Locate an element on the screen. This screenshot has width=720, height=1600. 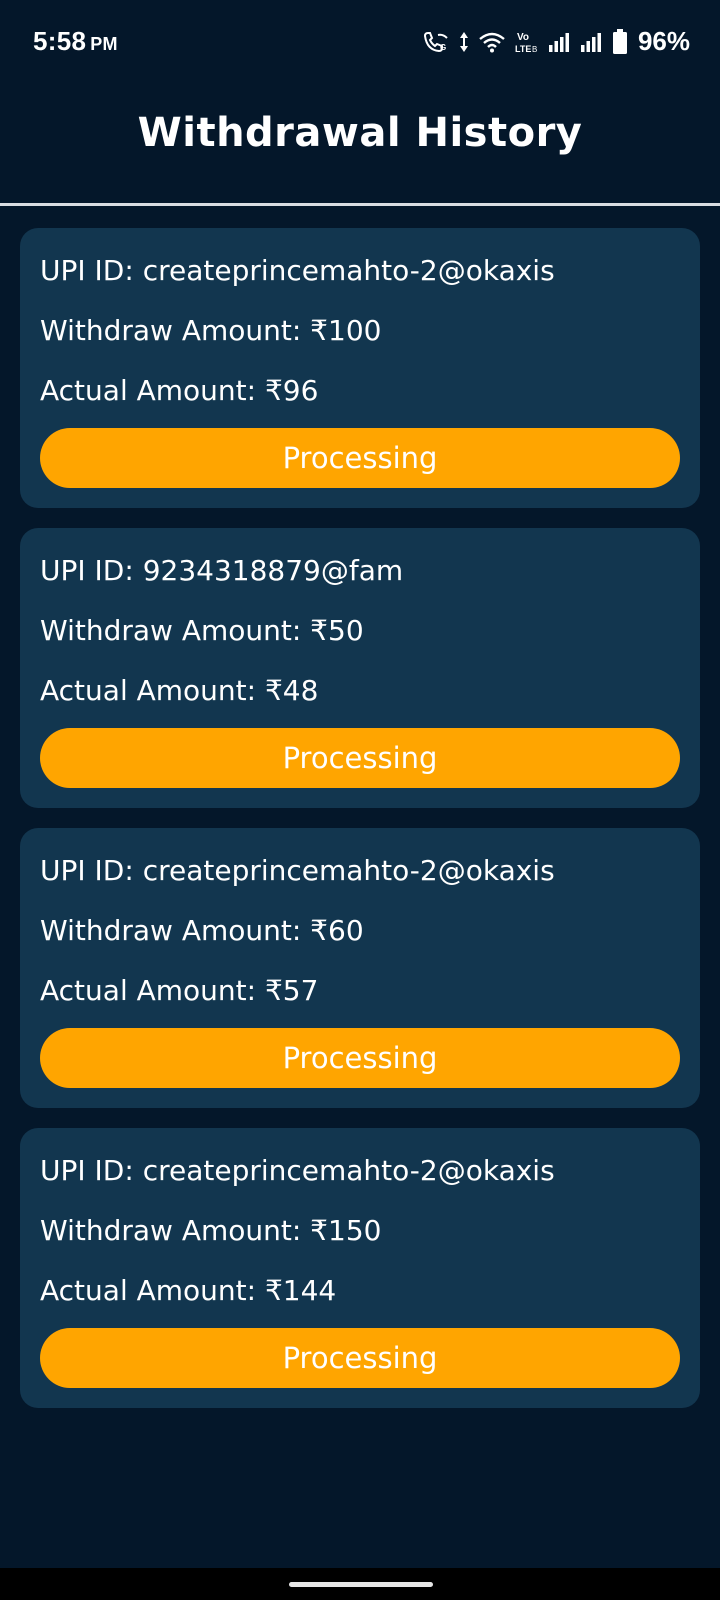
app-header: Withdrawal History is located at coordinates (360, 145).